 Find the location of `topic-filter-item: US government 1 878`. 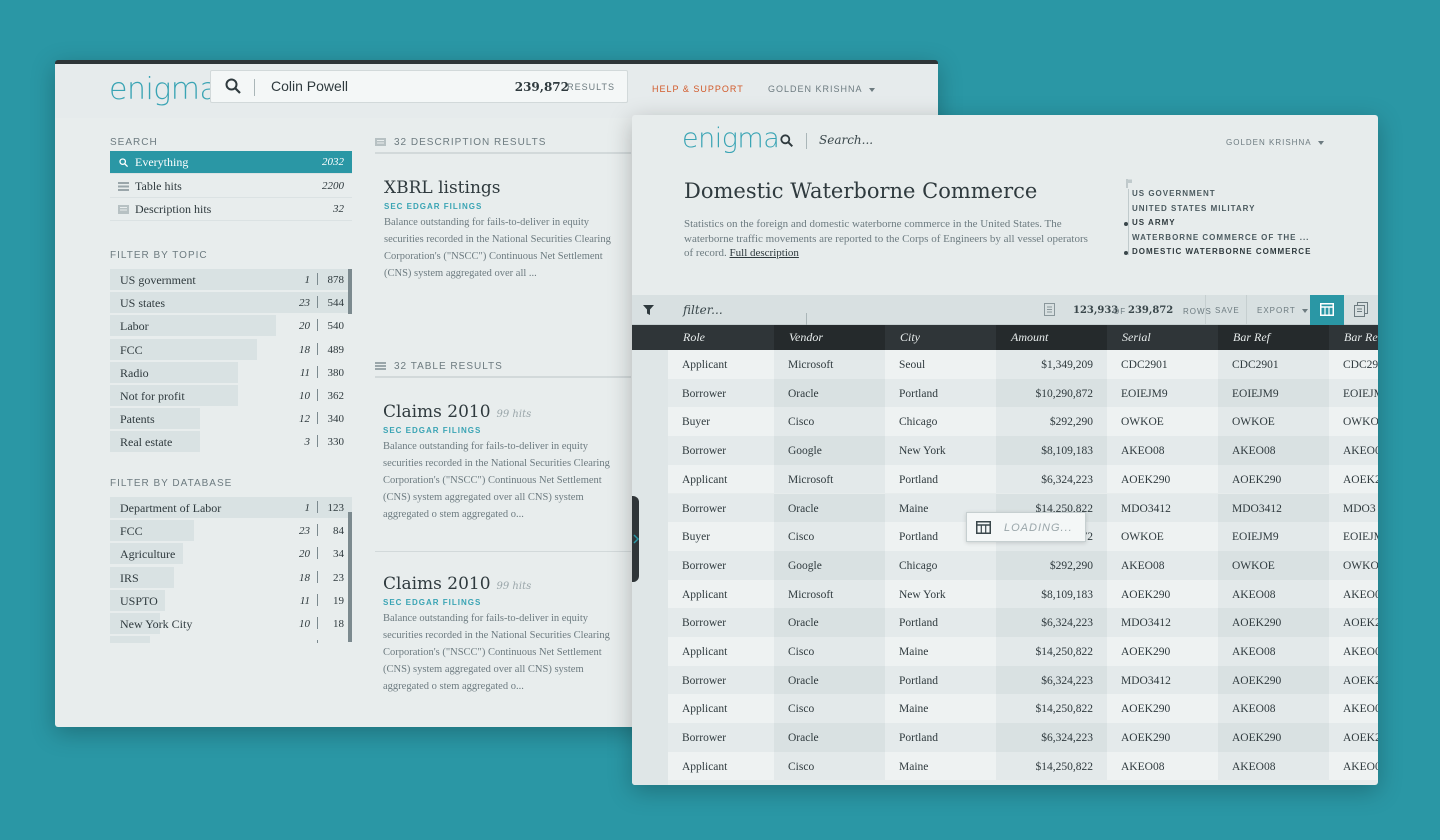

topic-filter-item: US government 1 878 is located at coordinates (231, 280).